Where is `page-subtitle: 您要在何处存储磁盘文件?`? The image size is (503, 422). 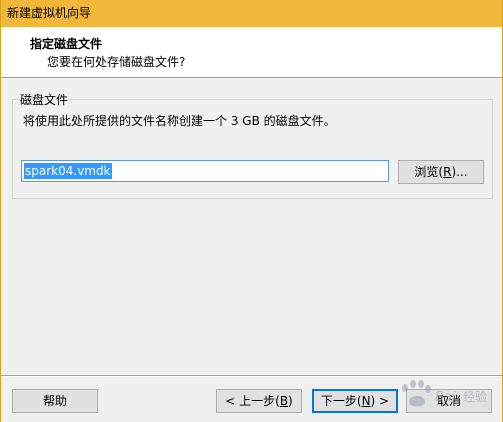 page-subtitle: 您要在何处存储磁盘文件? is located at coordinates (116, 62).